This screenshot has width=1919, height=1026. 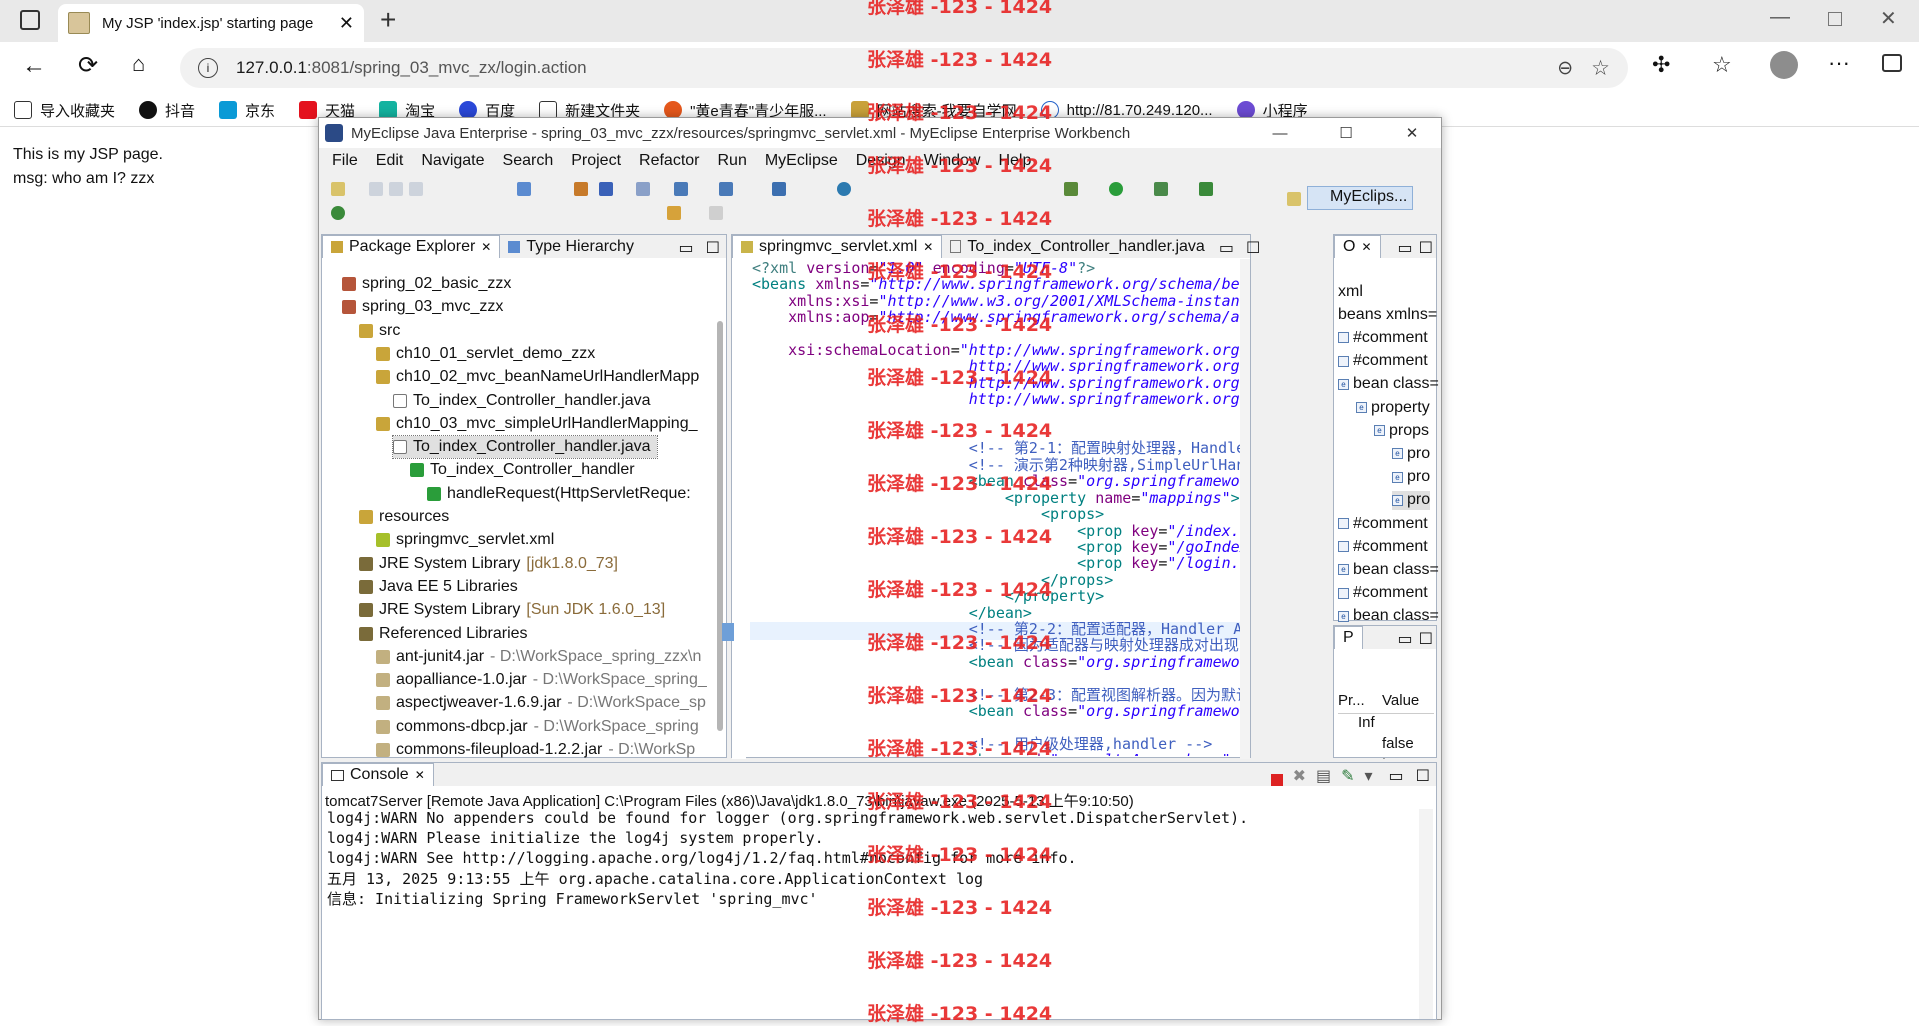 I want to click on avatar, so click(x=1784, y=65).